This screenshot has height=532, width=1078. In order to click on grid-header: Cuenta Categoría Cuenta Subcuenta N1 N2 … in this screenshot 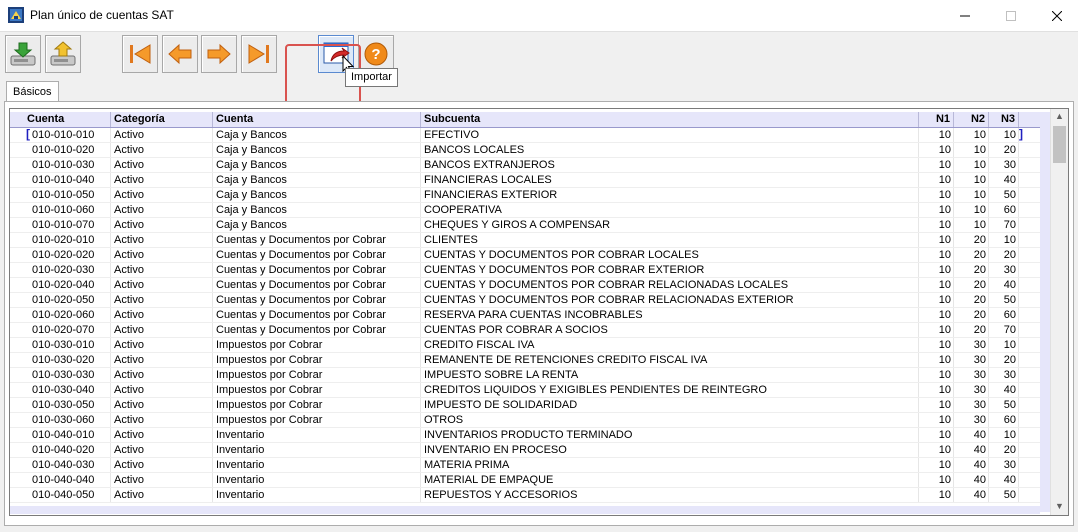, I will do `click(525, 120)`.